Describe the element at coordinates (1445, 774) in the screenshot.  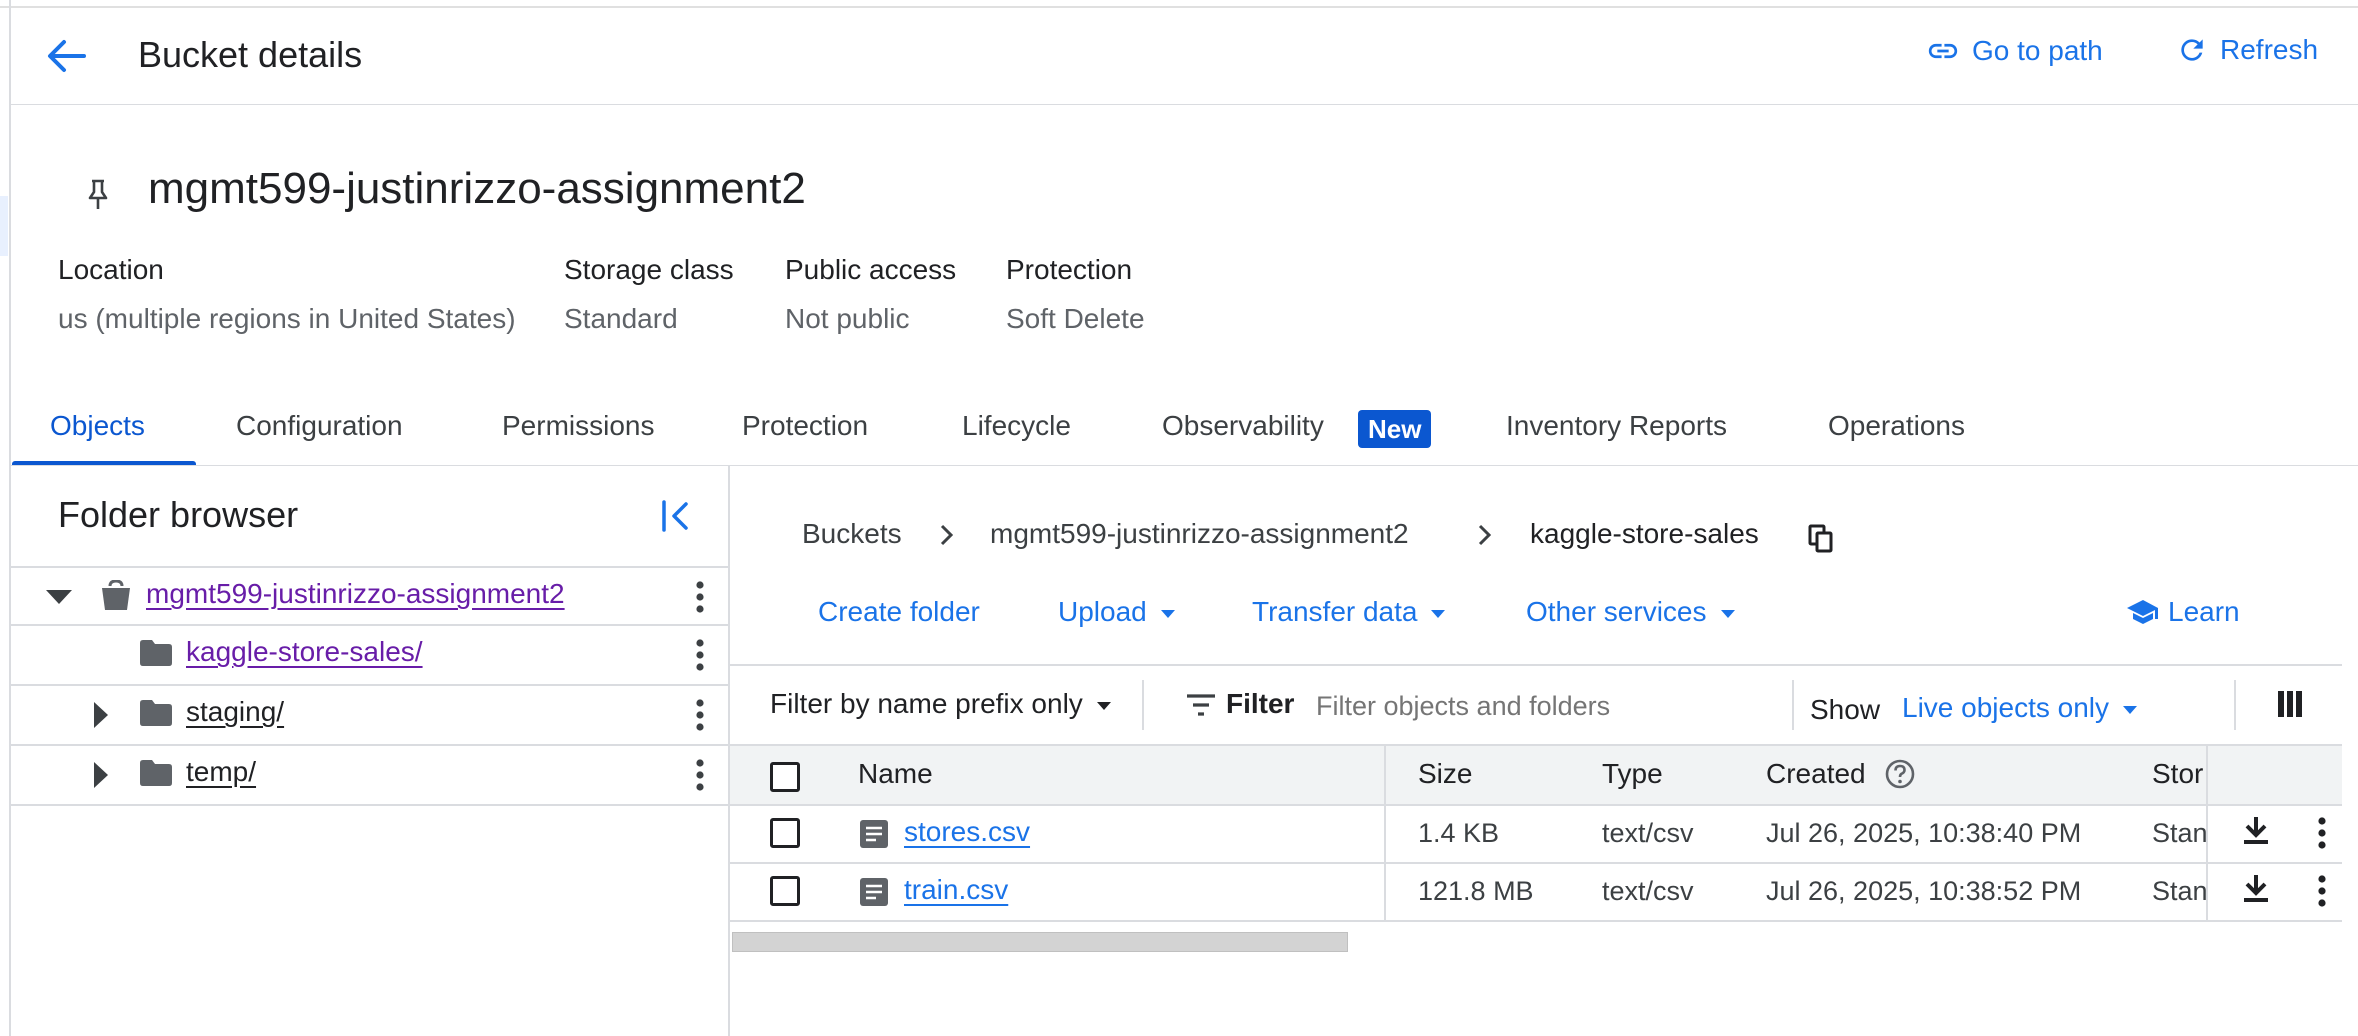
I see `column-header-size: Size` at that location.